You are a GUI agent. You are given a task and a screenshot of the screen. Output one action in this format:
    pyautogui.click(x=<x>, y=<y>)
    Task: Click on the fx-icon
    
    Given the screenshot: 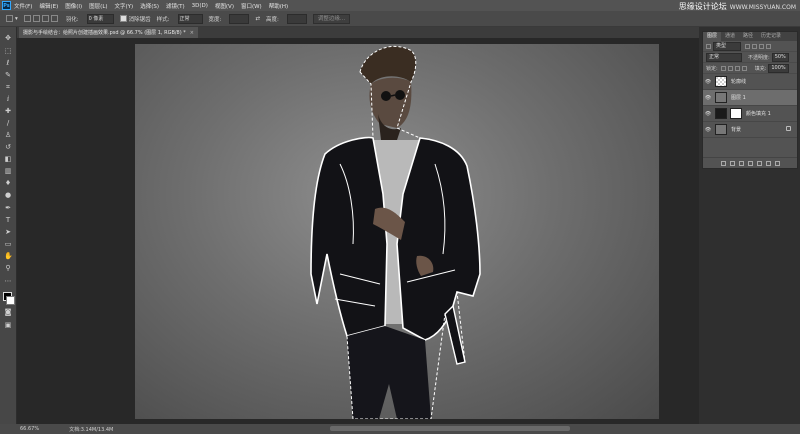 What is the action you would take?
    pyautogui.click(x=732, y=163)
    